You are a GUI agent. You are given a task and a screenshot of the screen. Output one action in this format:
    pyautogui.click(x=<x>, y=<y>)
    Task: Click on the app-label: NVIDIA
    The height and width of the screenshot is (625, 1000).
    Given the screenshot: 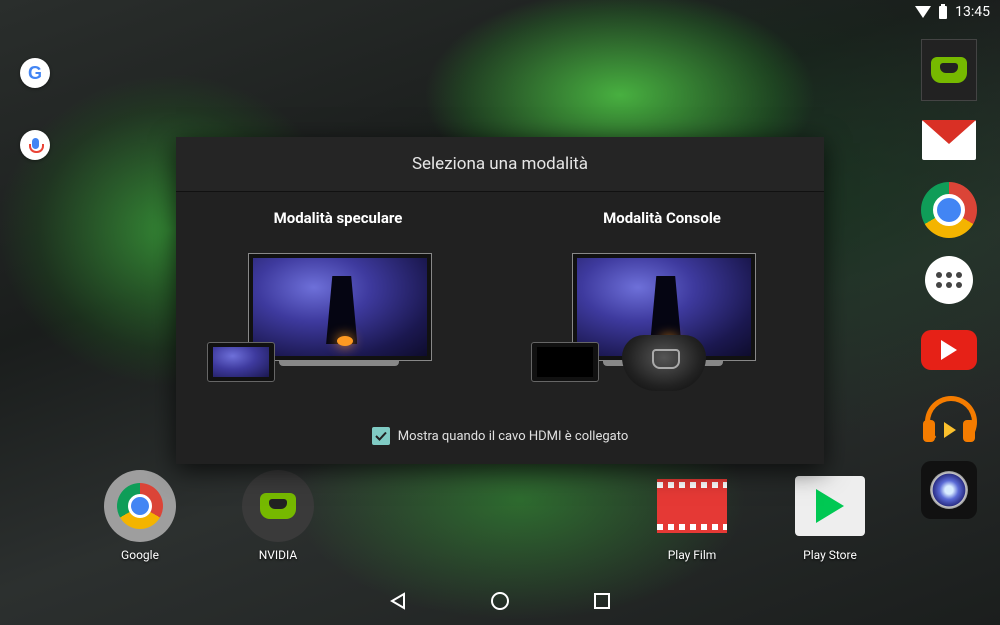 What is the action you would take?
    pyautogui.click(x=278, y=555)
    